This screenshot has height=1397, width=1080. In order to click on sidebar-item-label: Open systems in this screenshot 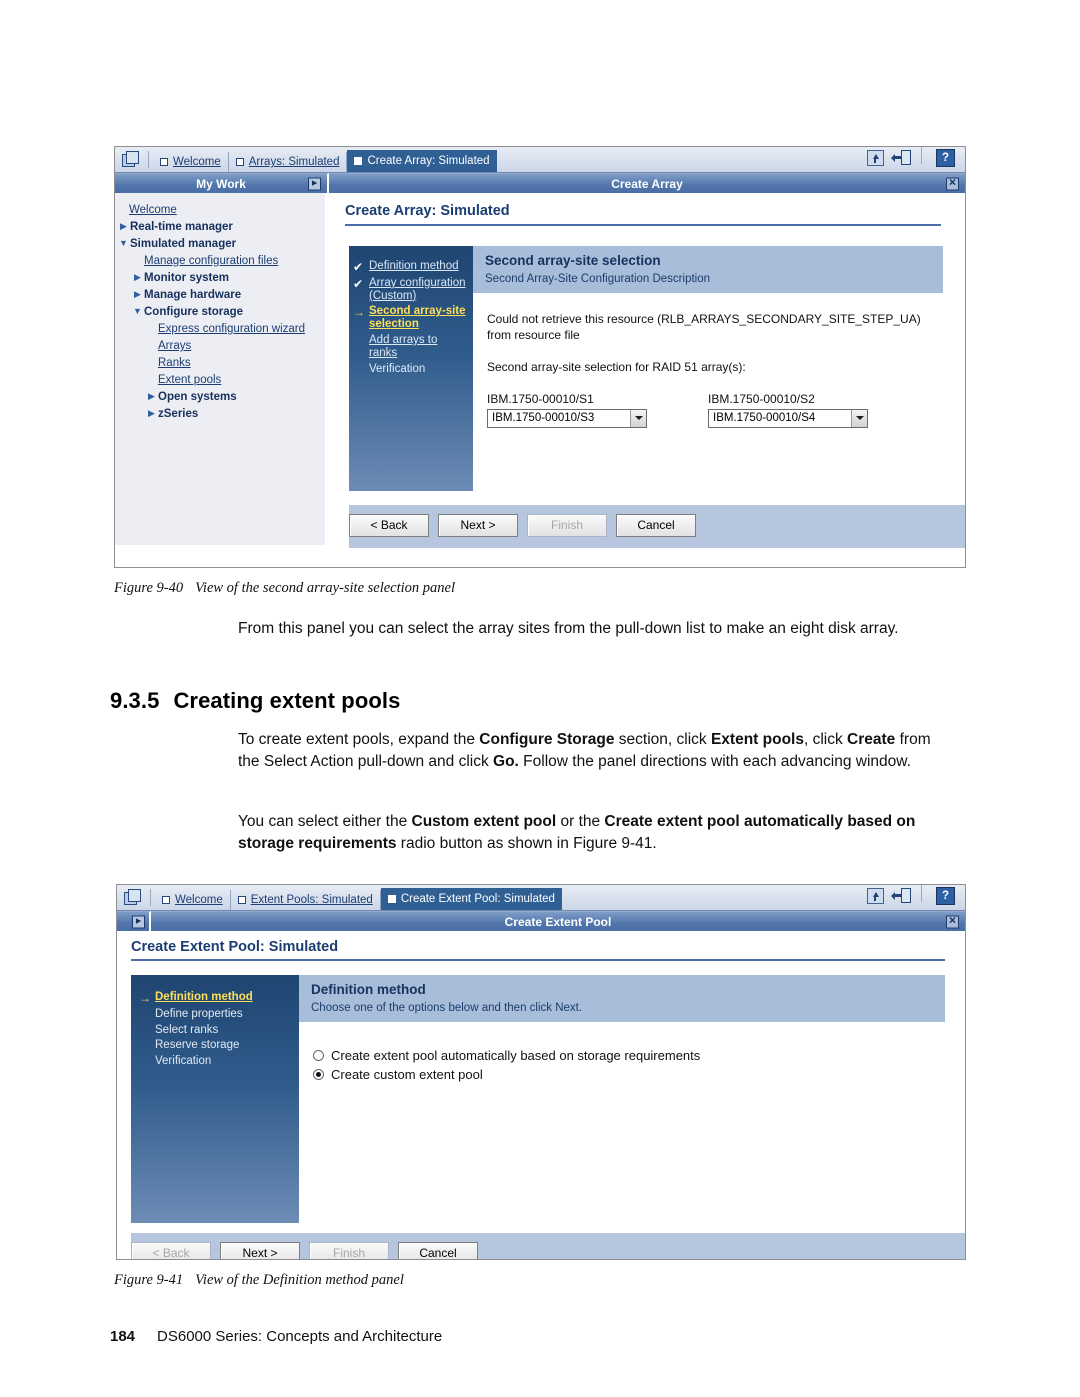, I will do `click(197, 397)`.